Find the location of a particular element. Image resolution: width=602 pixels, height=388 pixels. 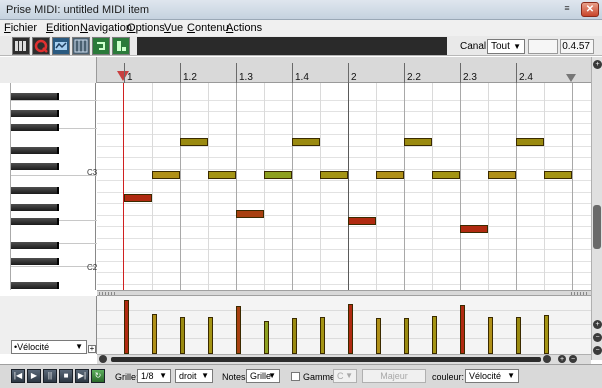

velocity-lane-select: •Vélocité ▼ is located at coordinates (49, 347).